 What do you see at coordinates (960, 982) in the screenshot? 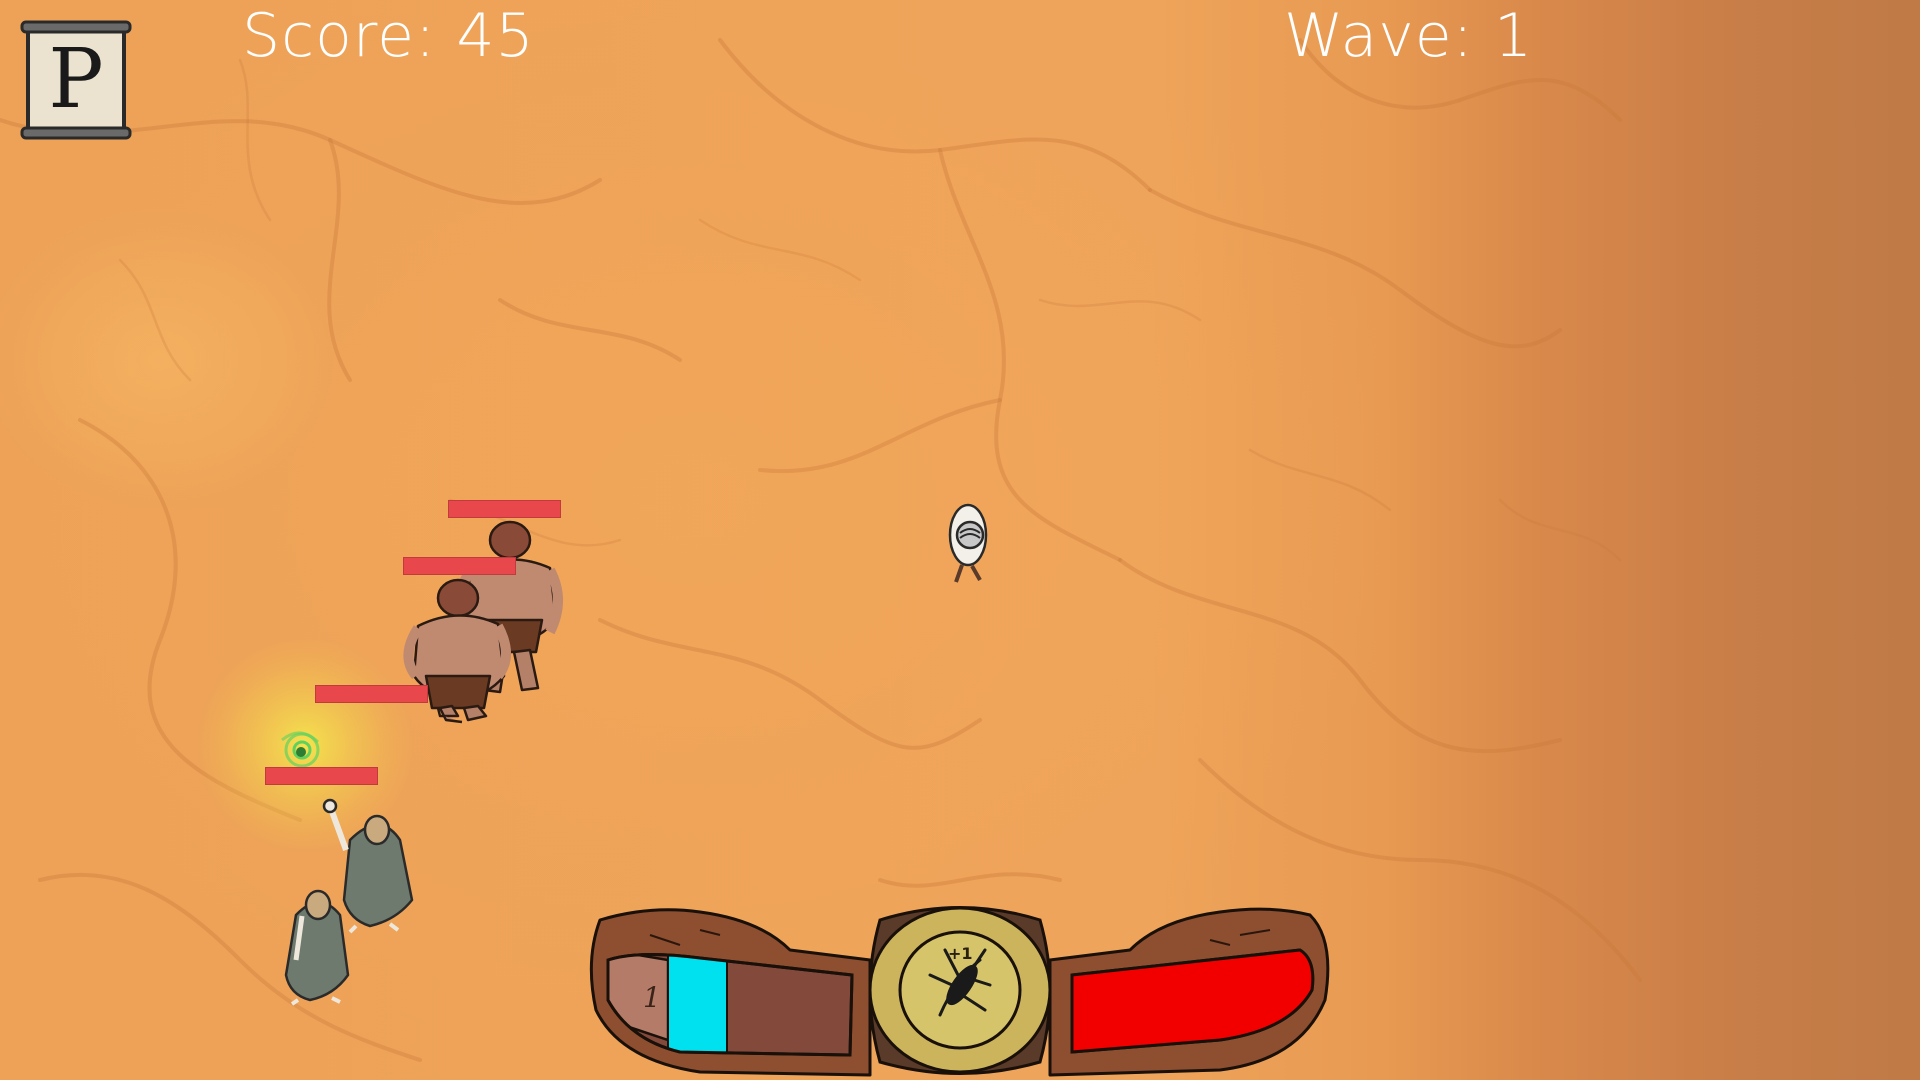
I see `insect-emblem-icon` at bounding box center [960, 982].